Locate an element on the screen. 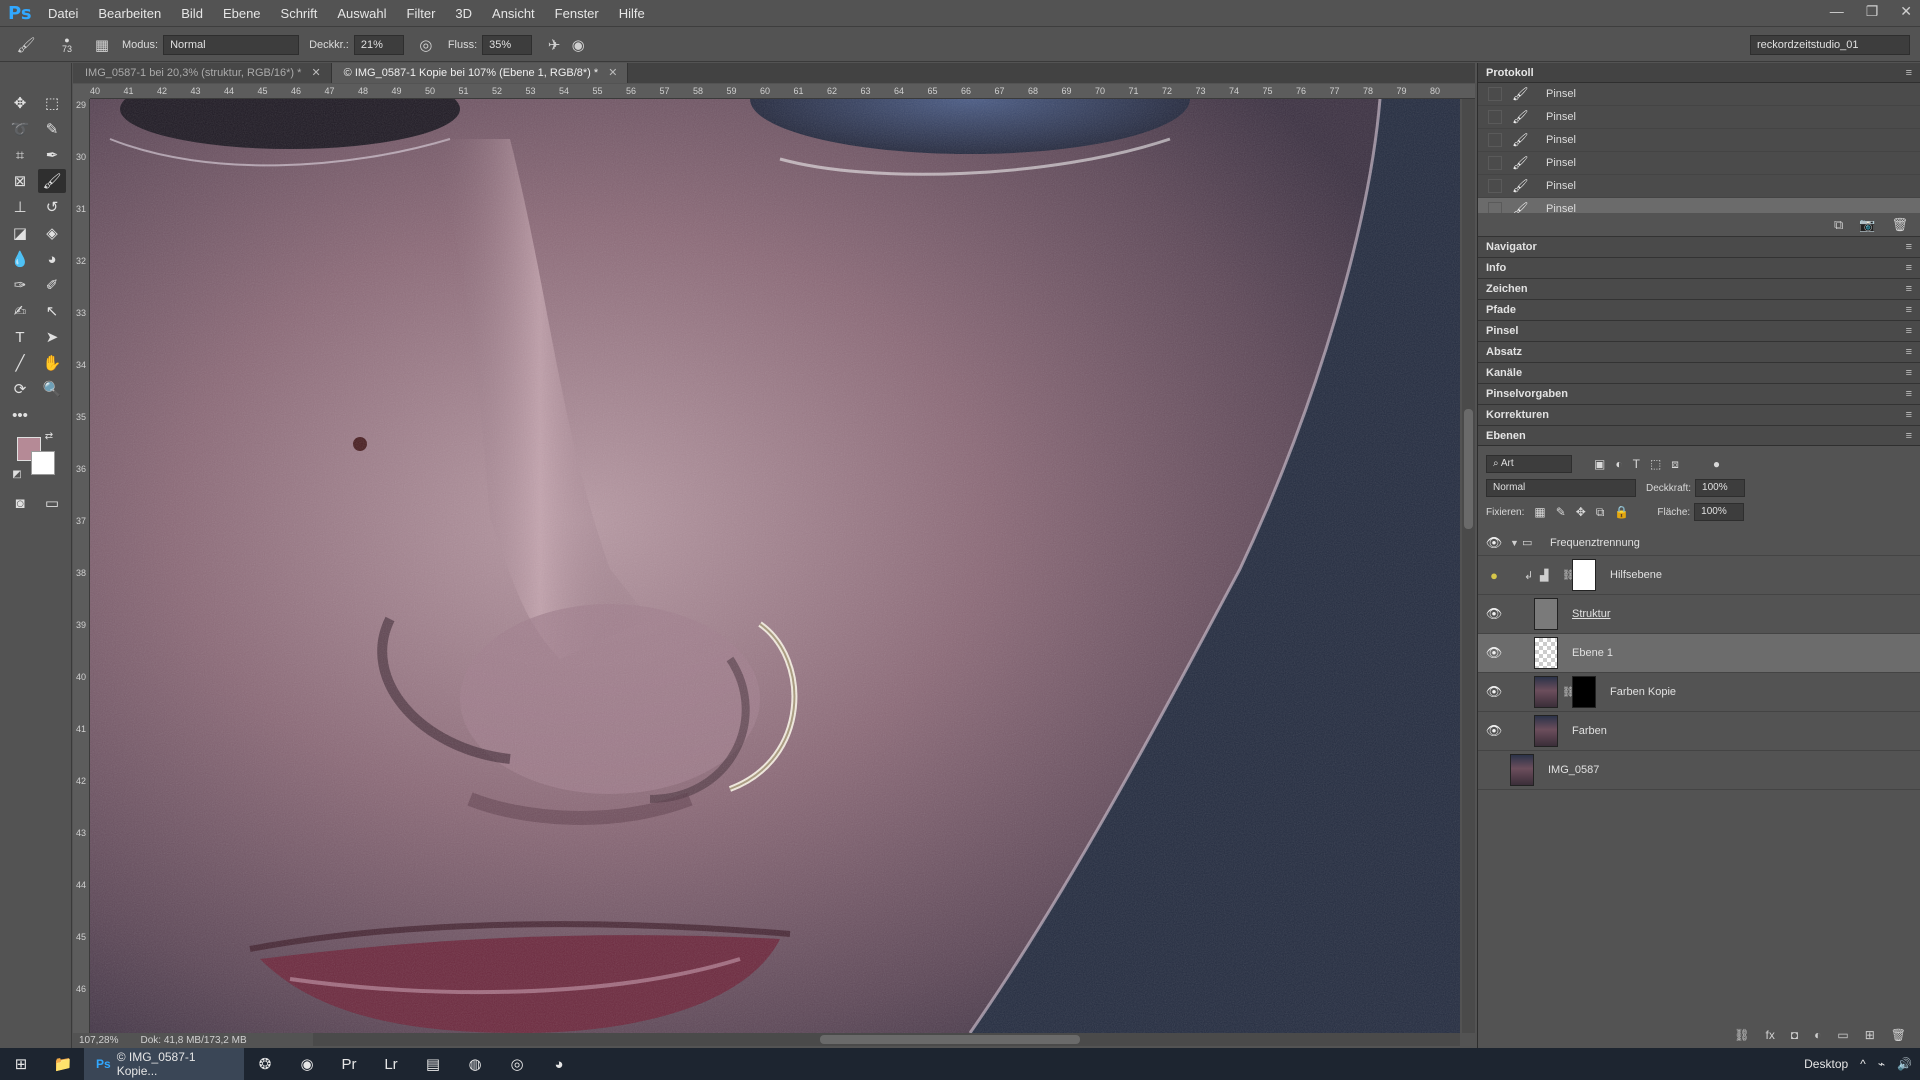 Image resolution: width=1920 pixels, height=1080 pixels. add-mask-icon: ◘ is located at coordinates (1794, 1035).